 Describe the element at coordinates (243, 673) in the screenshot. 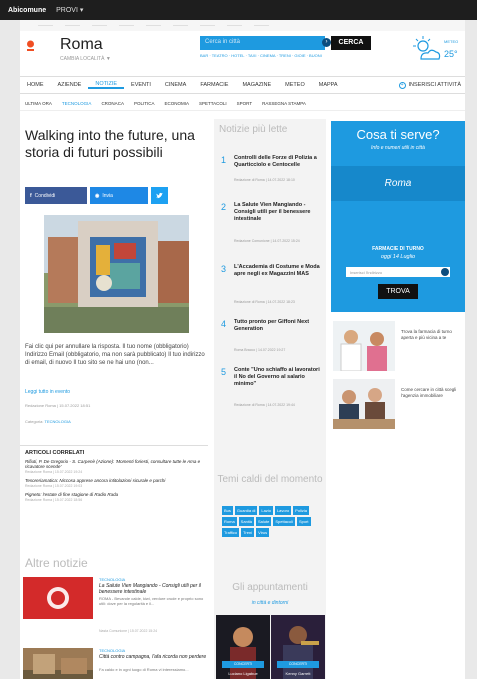

I see `event-caption: Luciano Ligabue` at that location.